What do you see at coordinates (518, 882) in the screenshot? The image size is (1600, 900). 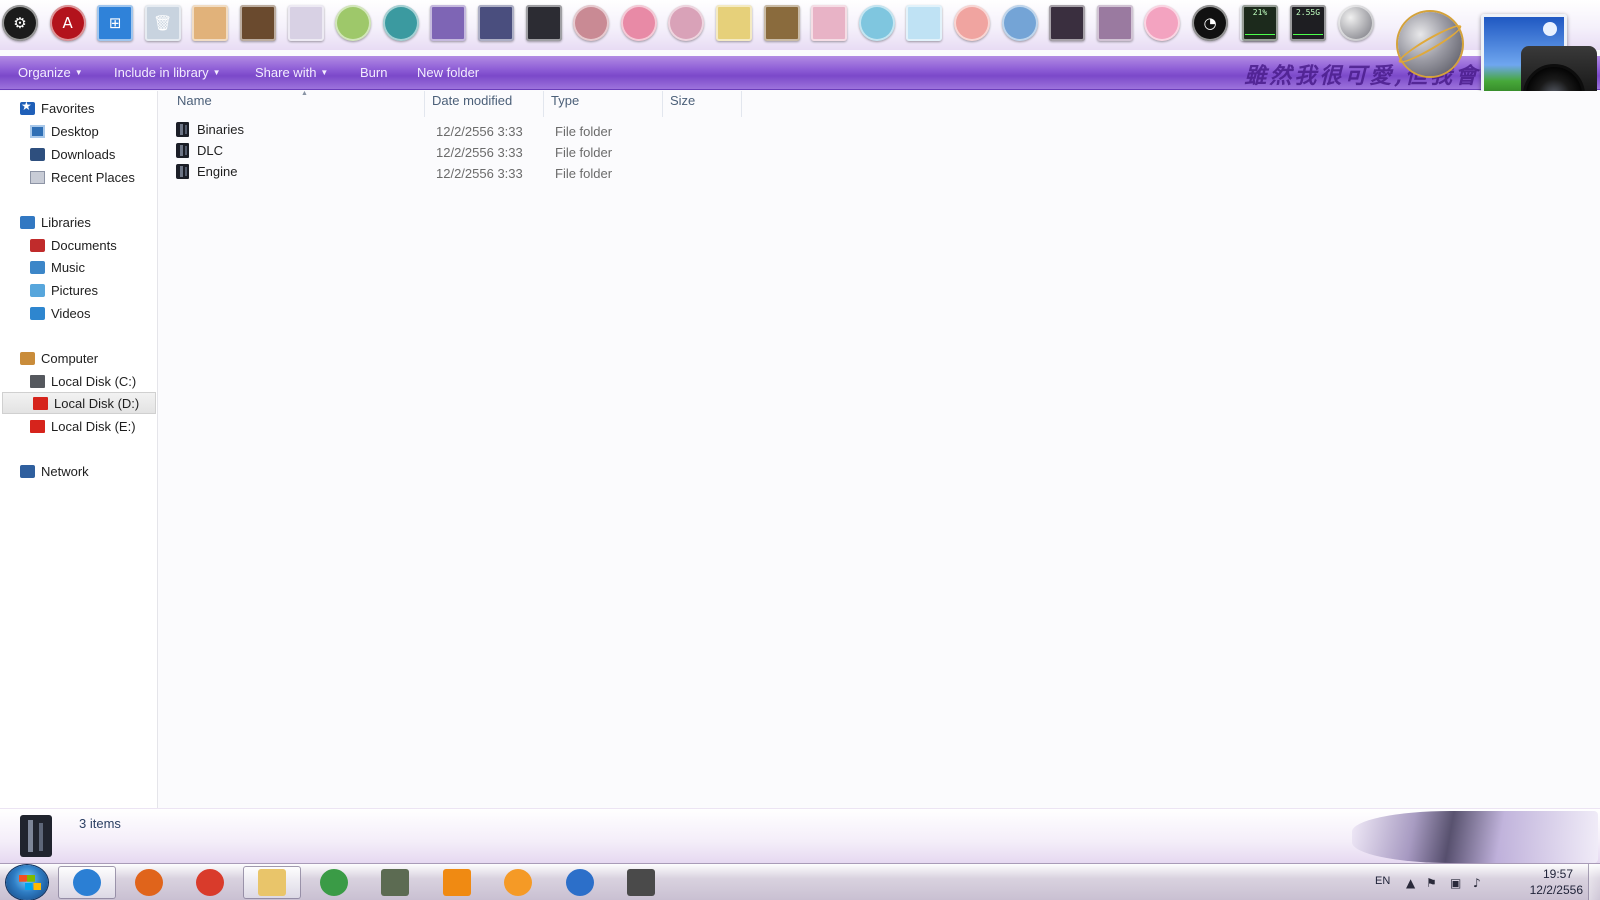 I see `media-player-taskbar-button` at bounding box center [518, 882].